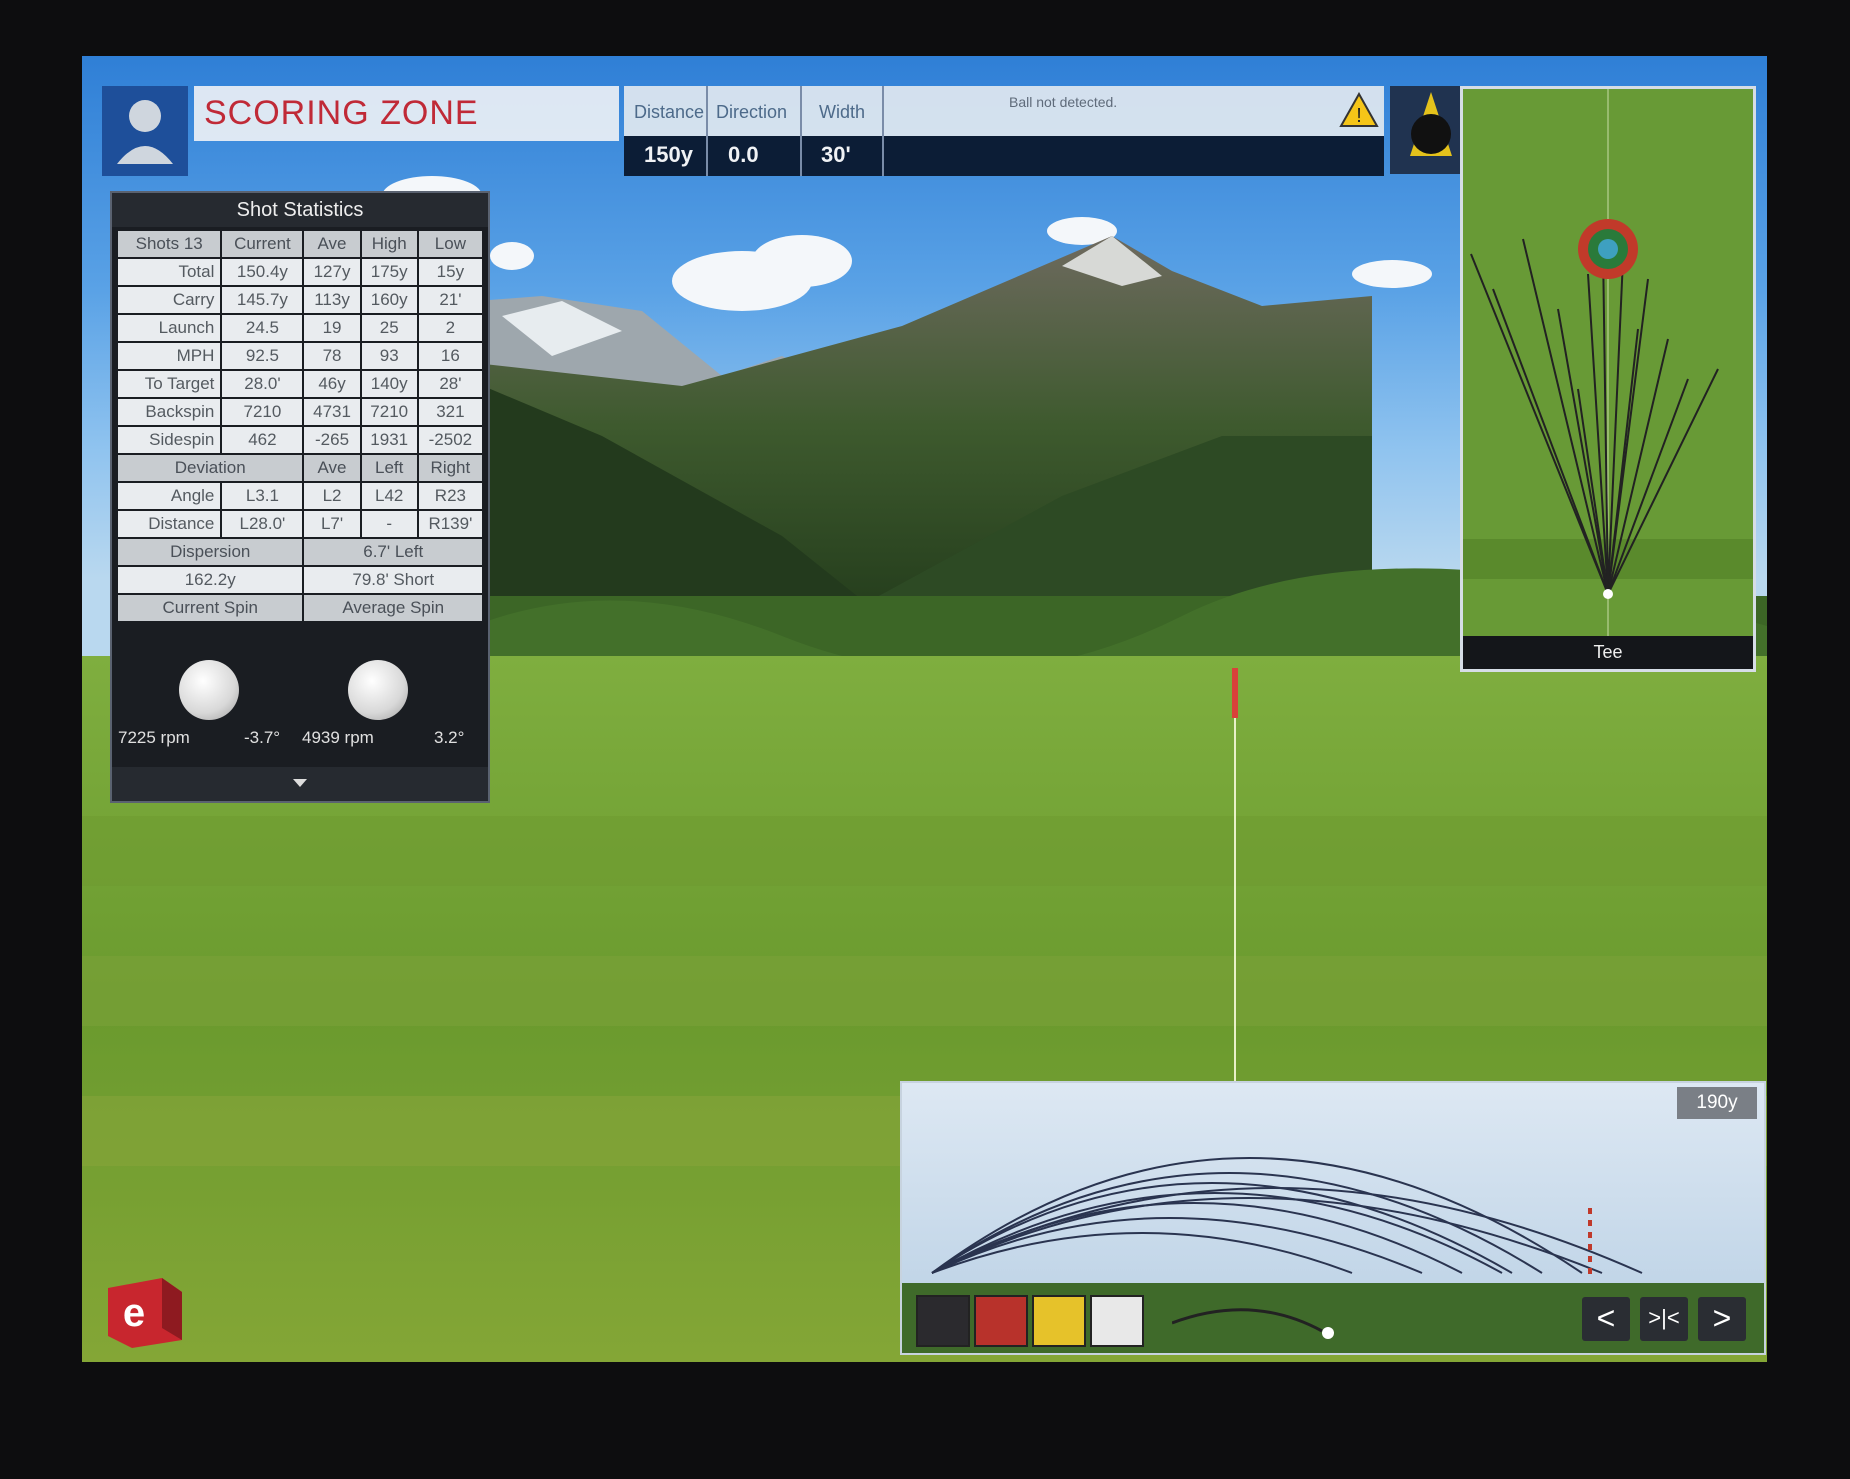  Describe the element at coordinates (393, 552) in the screenshot. I see `dispersion-direction: 6.7' Left` at that location.